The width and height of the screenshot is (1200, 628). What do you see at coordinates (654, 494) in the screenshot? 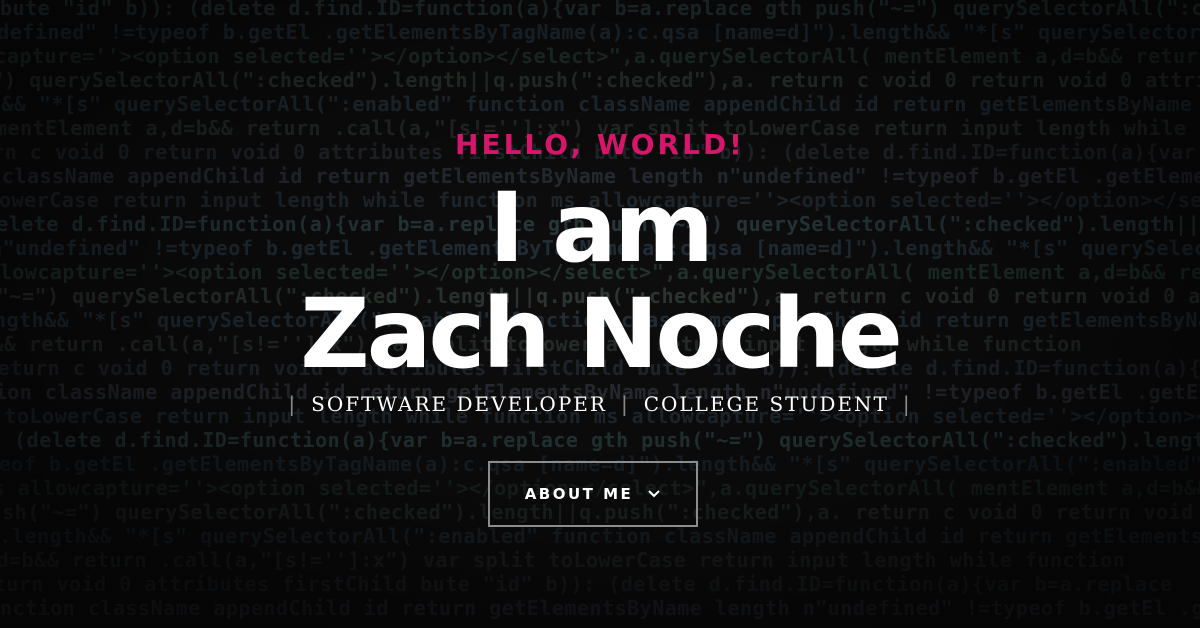
I see `chevron-down-icon` at bounding box center [654, 494].